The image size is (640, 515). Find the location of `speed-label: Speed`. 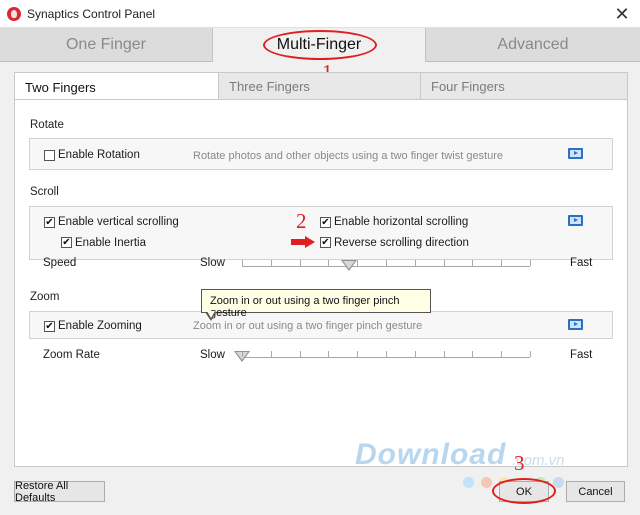

speed-label: Speed is located at coordinates (60, 263).